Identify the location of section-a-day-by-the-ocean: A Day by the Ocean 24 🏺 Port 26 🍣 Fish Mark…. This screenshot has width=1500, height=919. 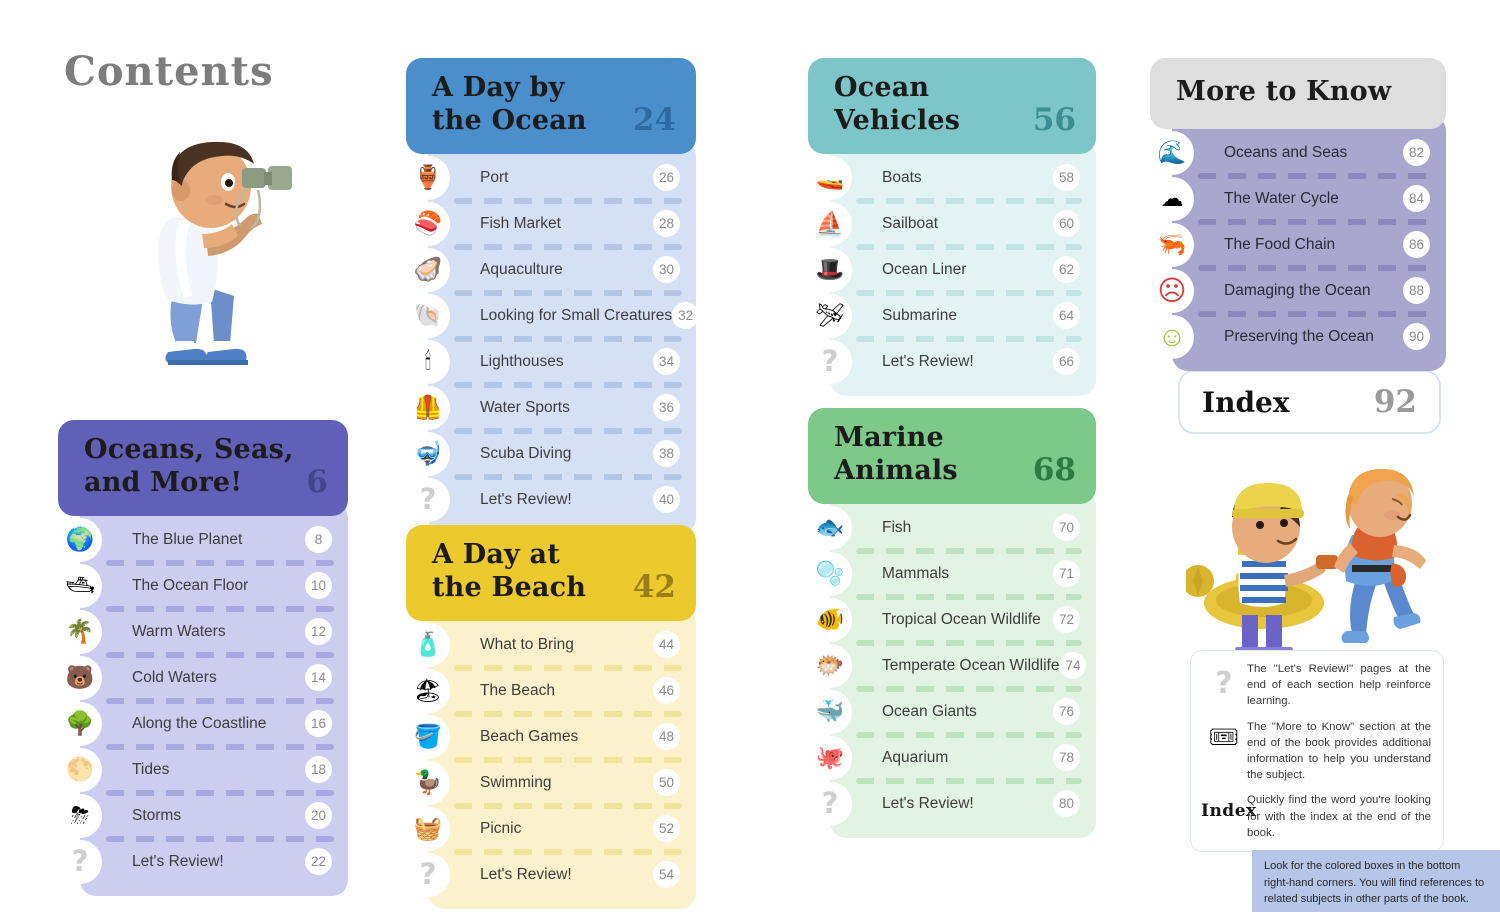
(553, 296).